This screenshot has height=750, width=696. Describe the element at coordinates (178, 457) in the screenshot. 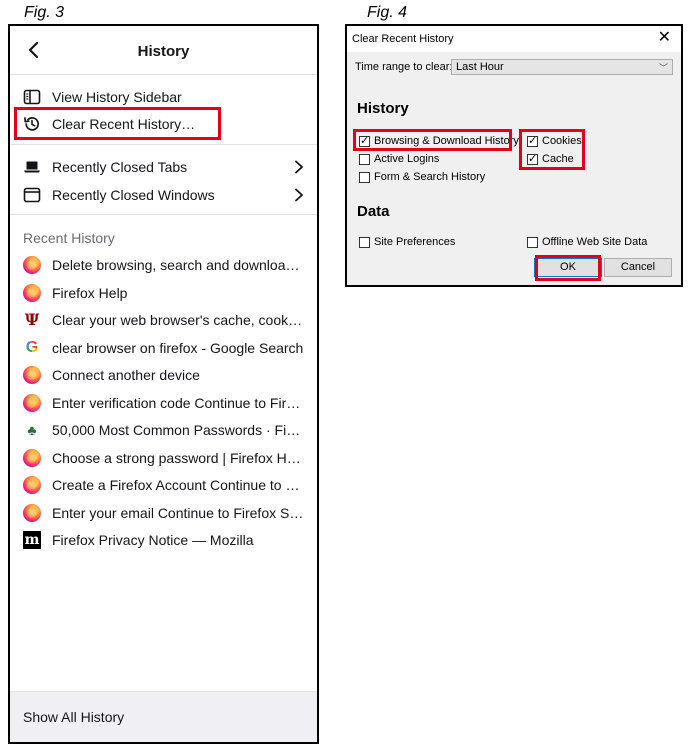

I see `history-entry-label: Choose a strong password | Firefox Help` at that location.